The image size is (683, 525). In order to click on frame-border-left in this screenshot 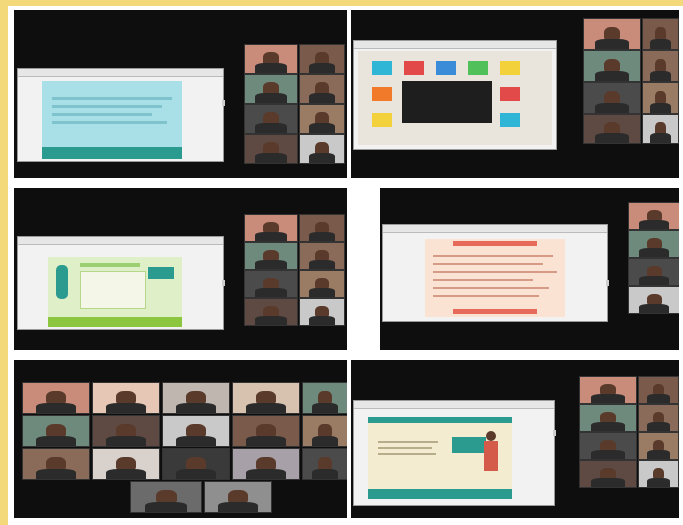, I will do `click(4, 262)`.